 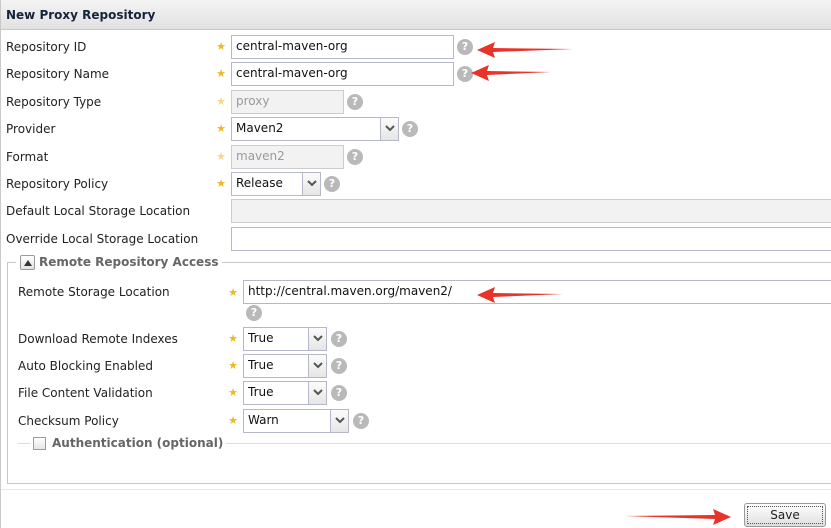 What do you see at coordinates (94, 292) in the screenshot?
I see `remote-url-label: Remote Storage Location` at bounding box center [94, 292].